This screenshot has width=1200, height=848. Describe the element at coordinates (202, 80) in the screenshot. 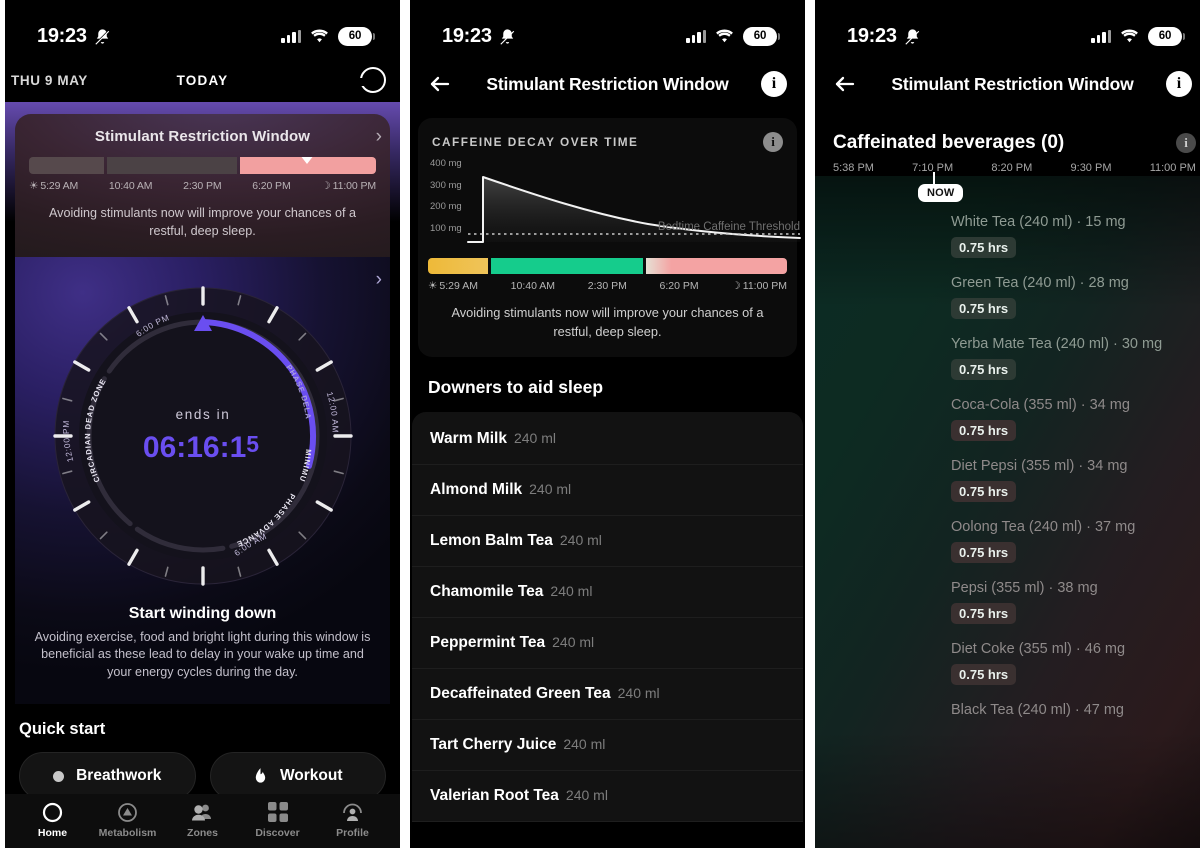

I see `today-label: TODAY` at that location.